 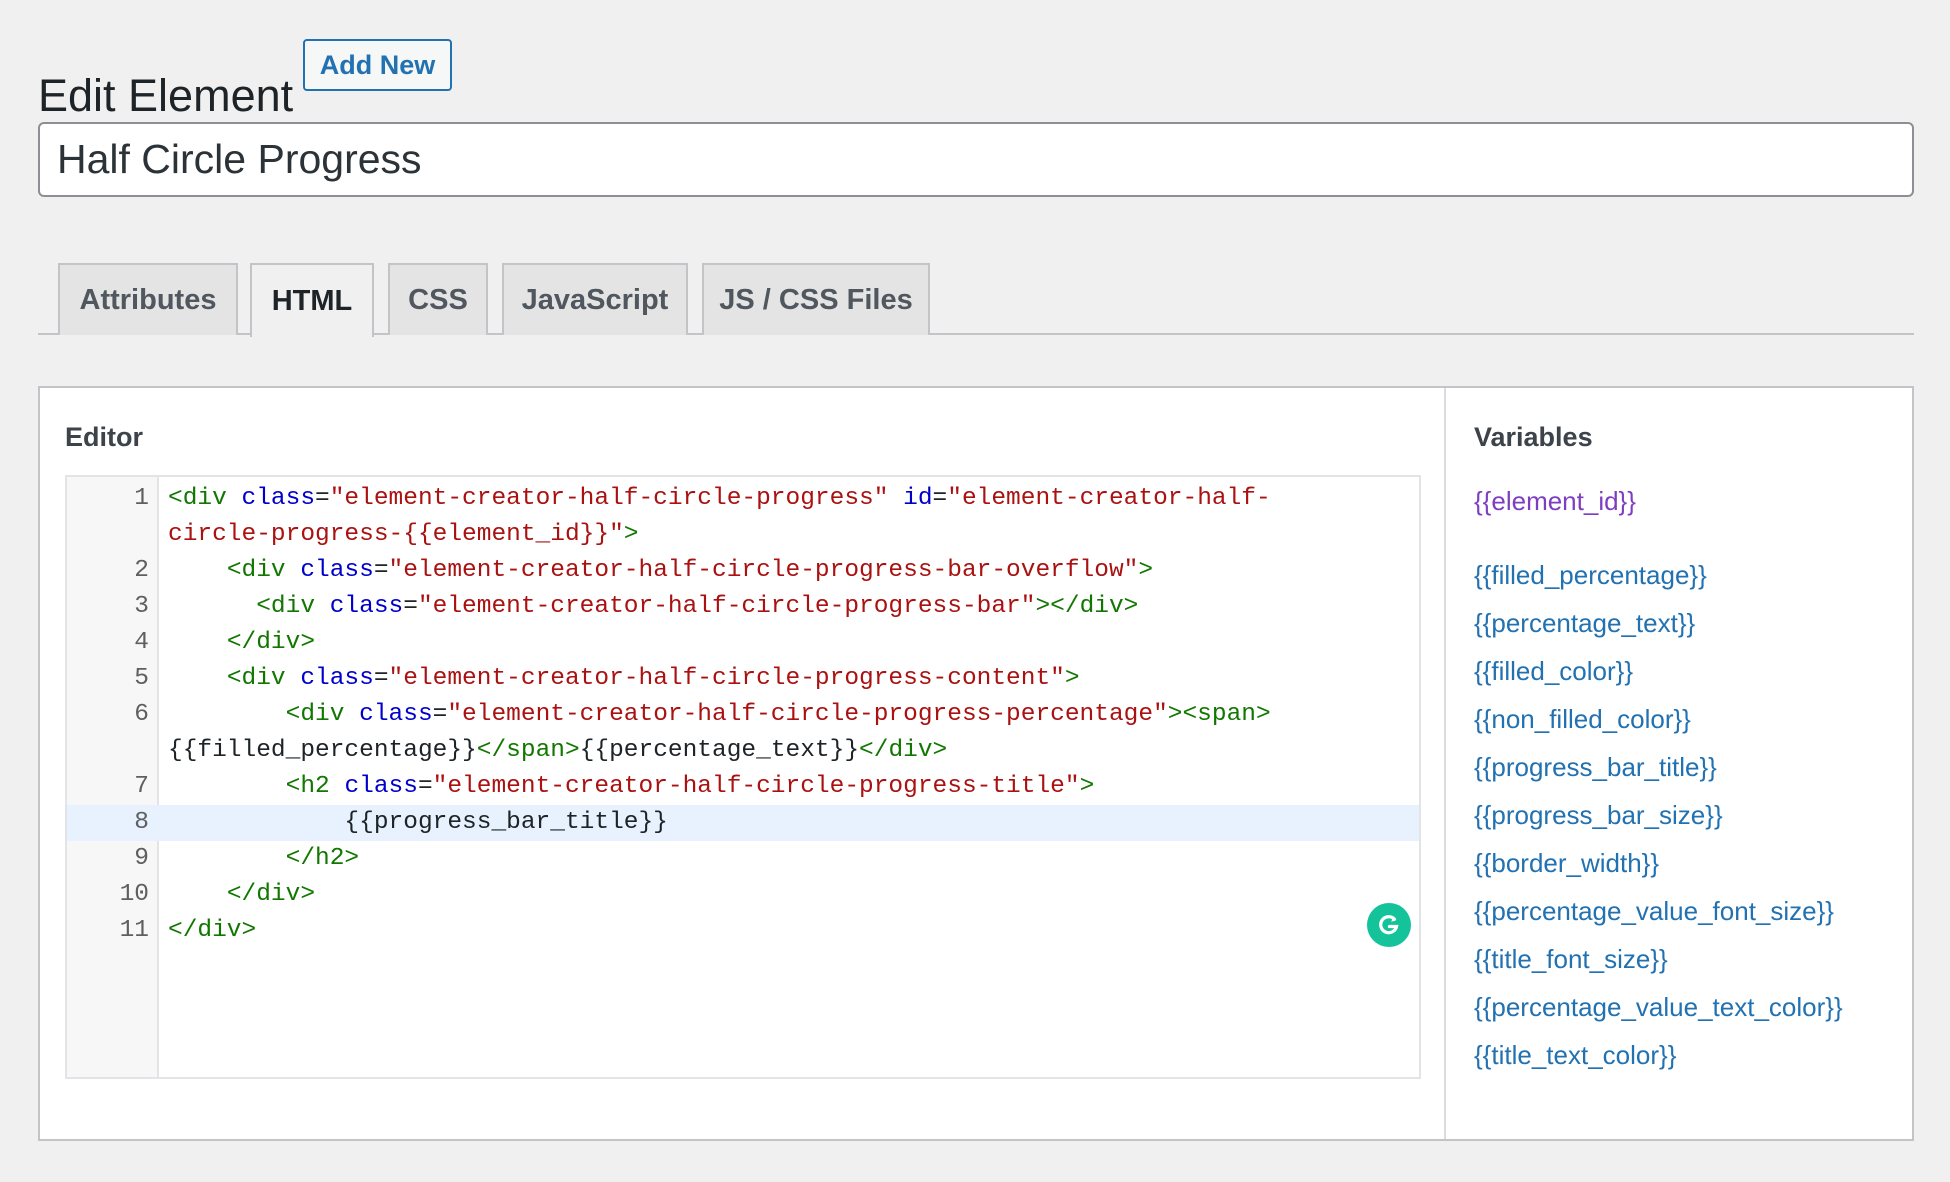 What do you see at coordinates (609, 498) in the screenshot?
I see `code-token: "element-creator-half-circle-progress"` at bounding box center [609, 498].